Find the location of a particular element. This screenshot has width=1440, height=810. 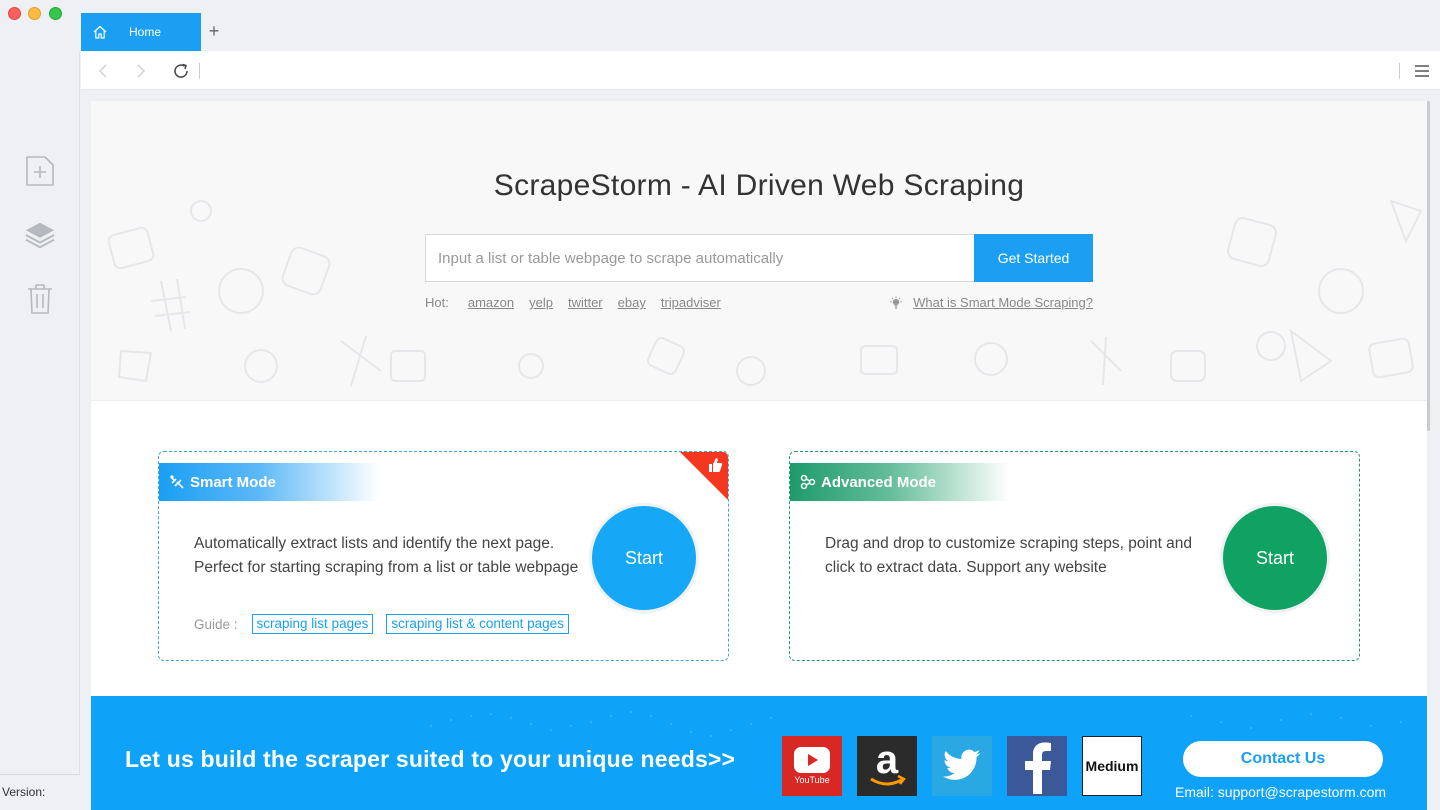

twitter-icon is located at coordinates (962, 764).